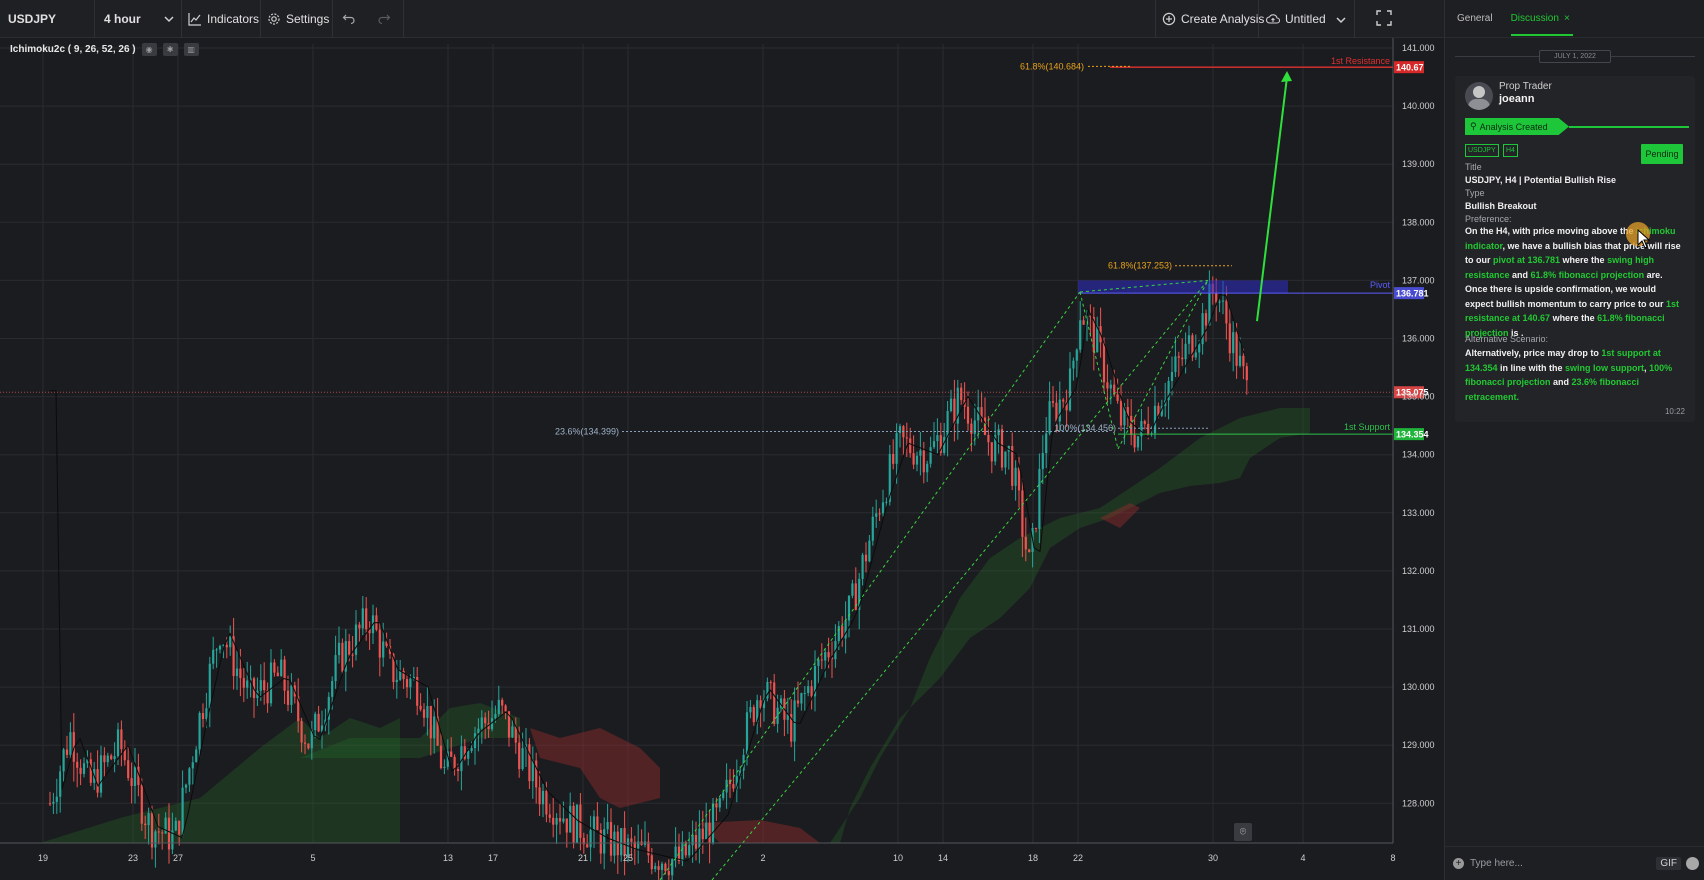 Image resolution: width=1704 pixels, height=880 pixels. I want to click on undo-button, so click(349, 19).